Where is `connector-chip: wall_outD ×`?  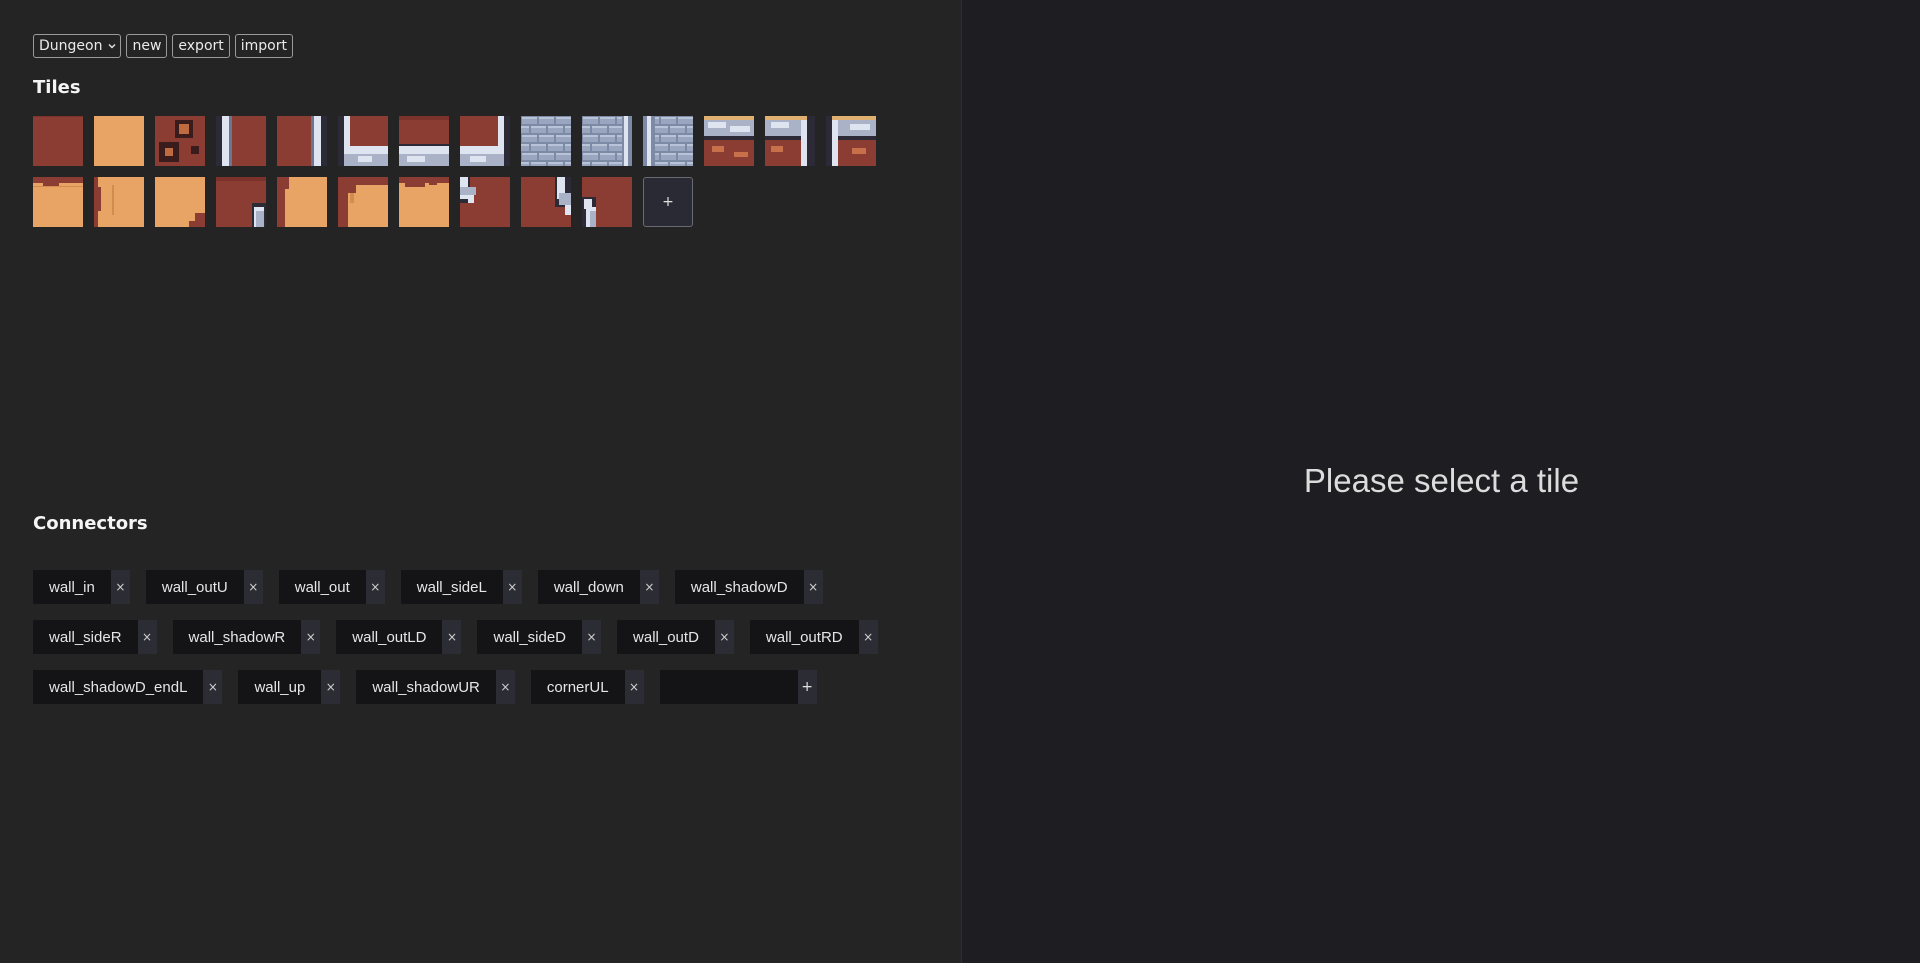 connector-chip: wall_outD × is located at coordinates (675, 637).